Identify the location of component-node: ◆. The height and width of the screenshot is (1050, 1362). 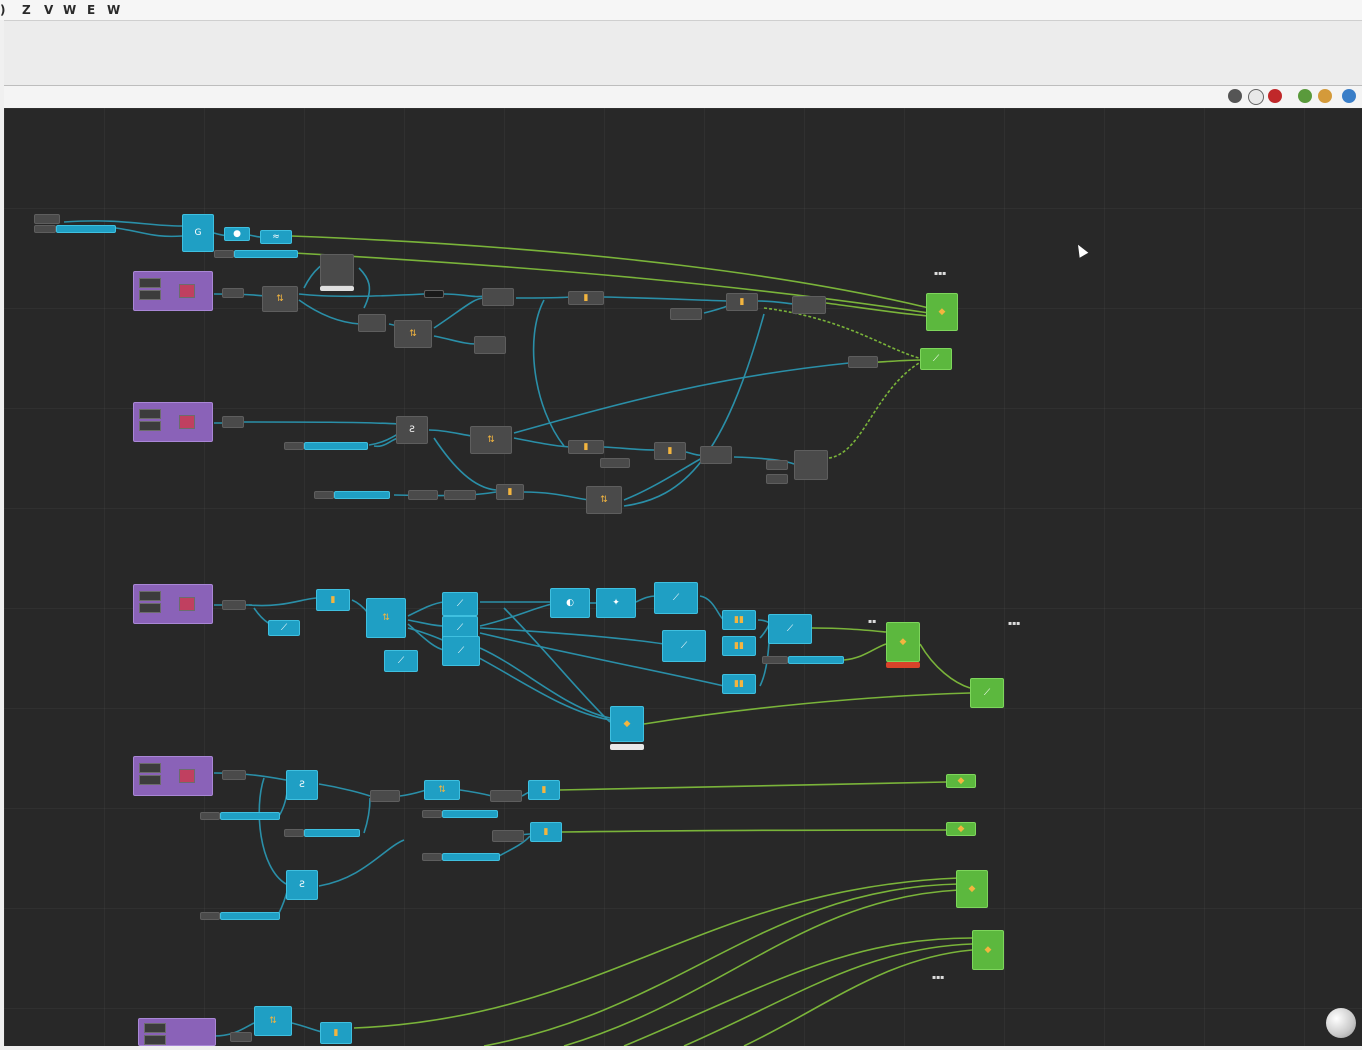
(627, 724).